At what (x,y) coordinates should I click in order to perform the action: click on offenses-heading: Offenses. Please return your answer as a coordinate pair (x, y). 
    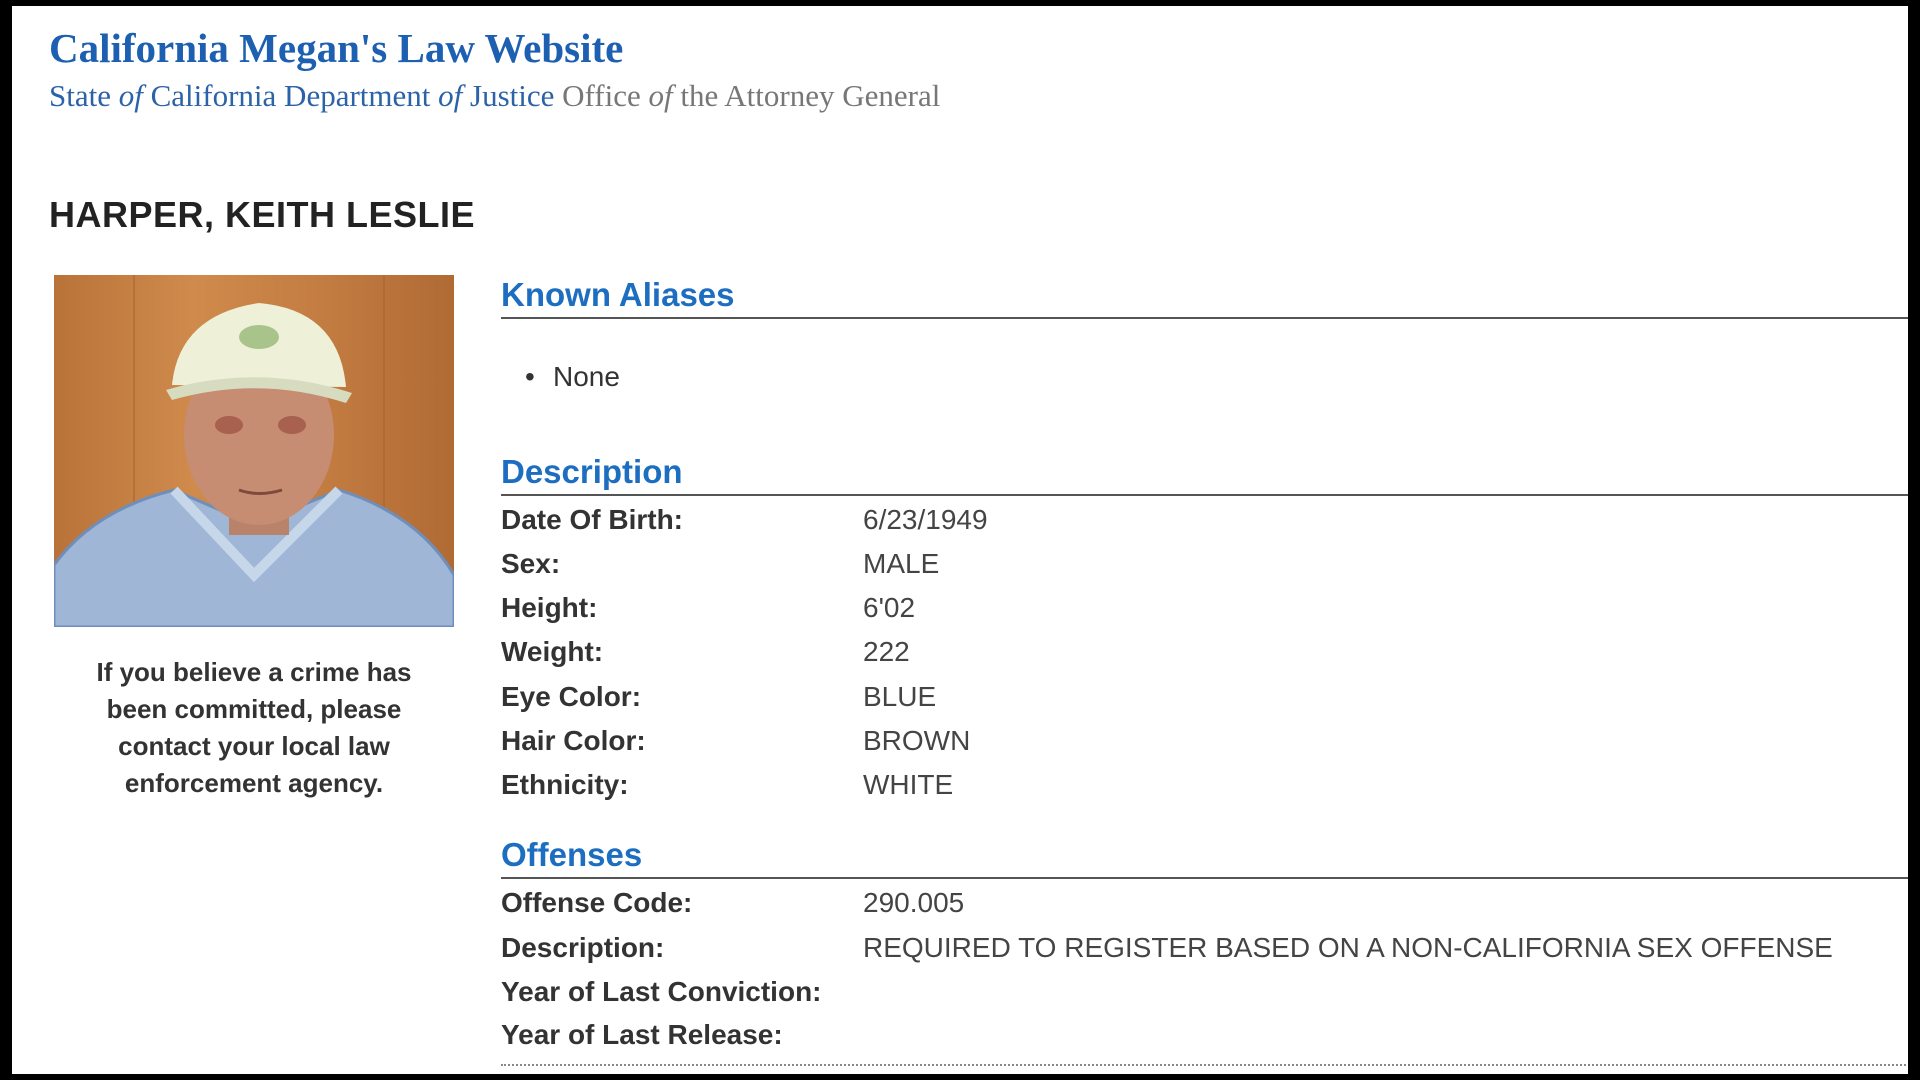
    Looking at the image, I should click on (1204, 857).